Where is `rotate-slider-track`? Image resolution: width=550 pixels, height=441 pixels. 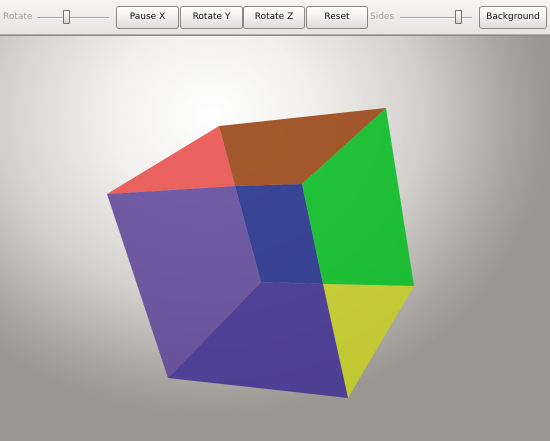
rotate-slider-track is located at coordinates (73, 18).